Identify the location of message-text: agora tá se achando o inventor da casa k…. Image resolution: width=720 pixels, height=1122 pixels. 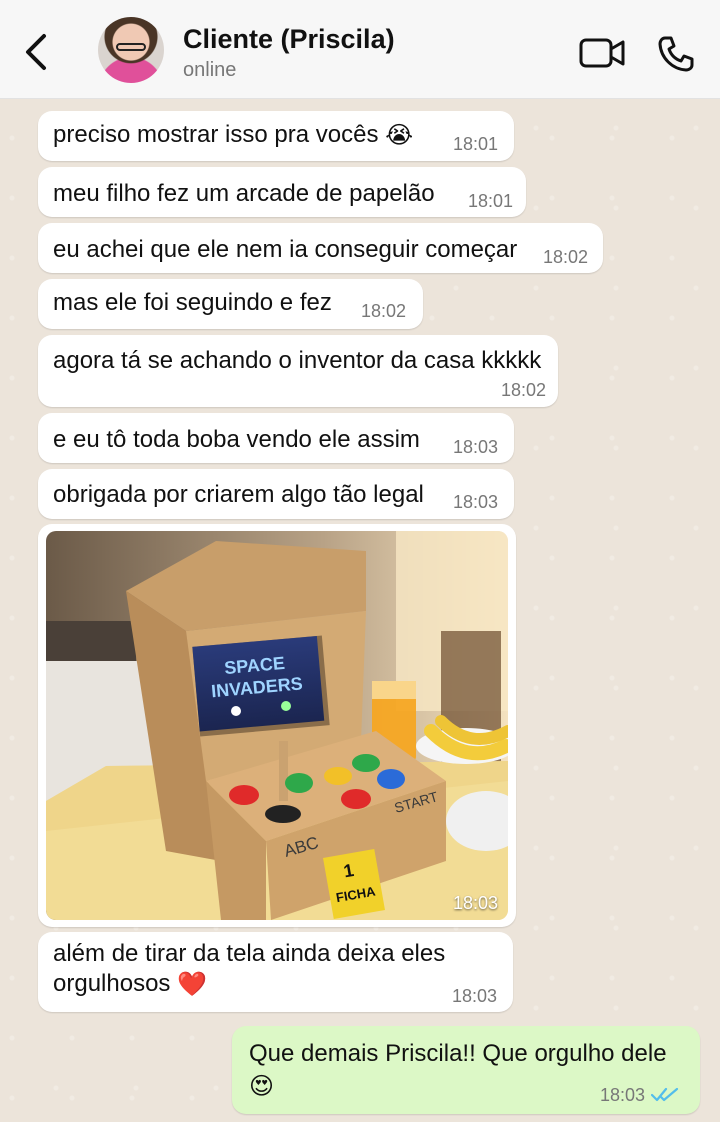
(297, 360).